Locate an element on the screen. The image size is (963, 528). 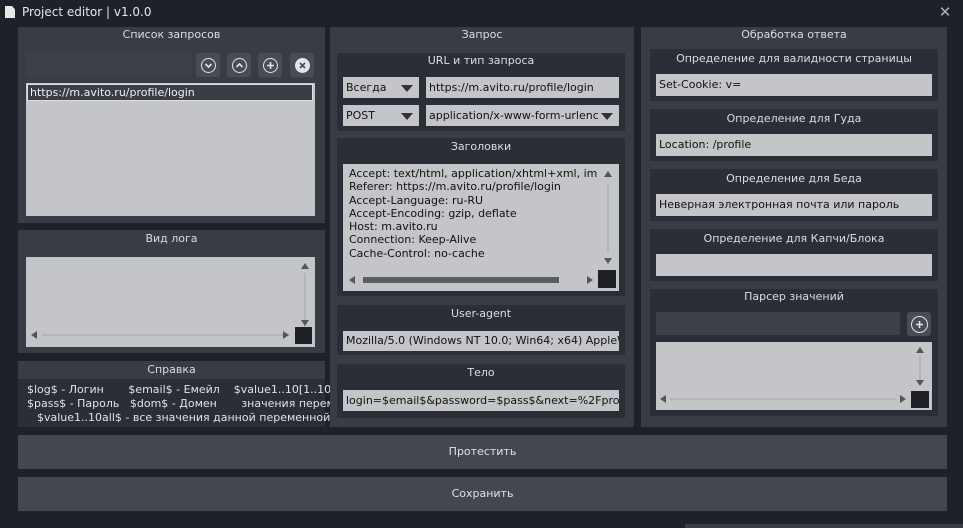
chevron-up-icon is located at coordinates (239, 65).